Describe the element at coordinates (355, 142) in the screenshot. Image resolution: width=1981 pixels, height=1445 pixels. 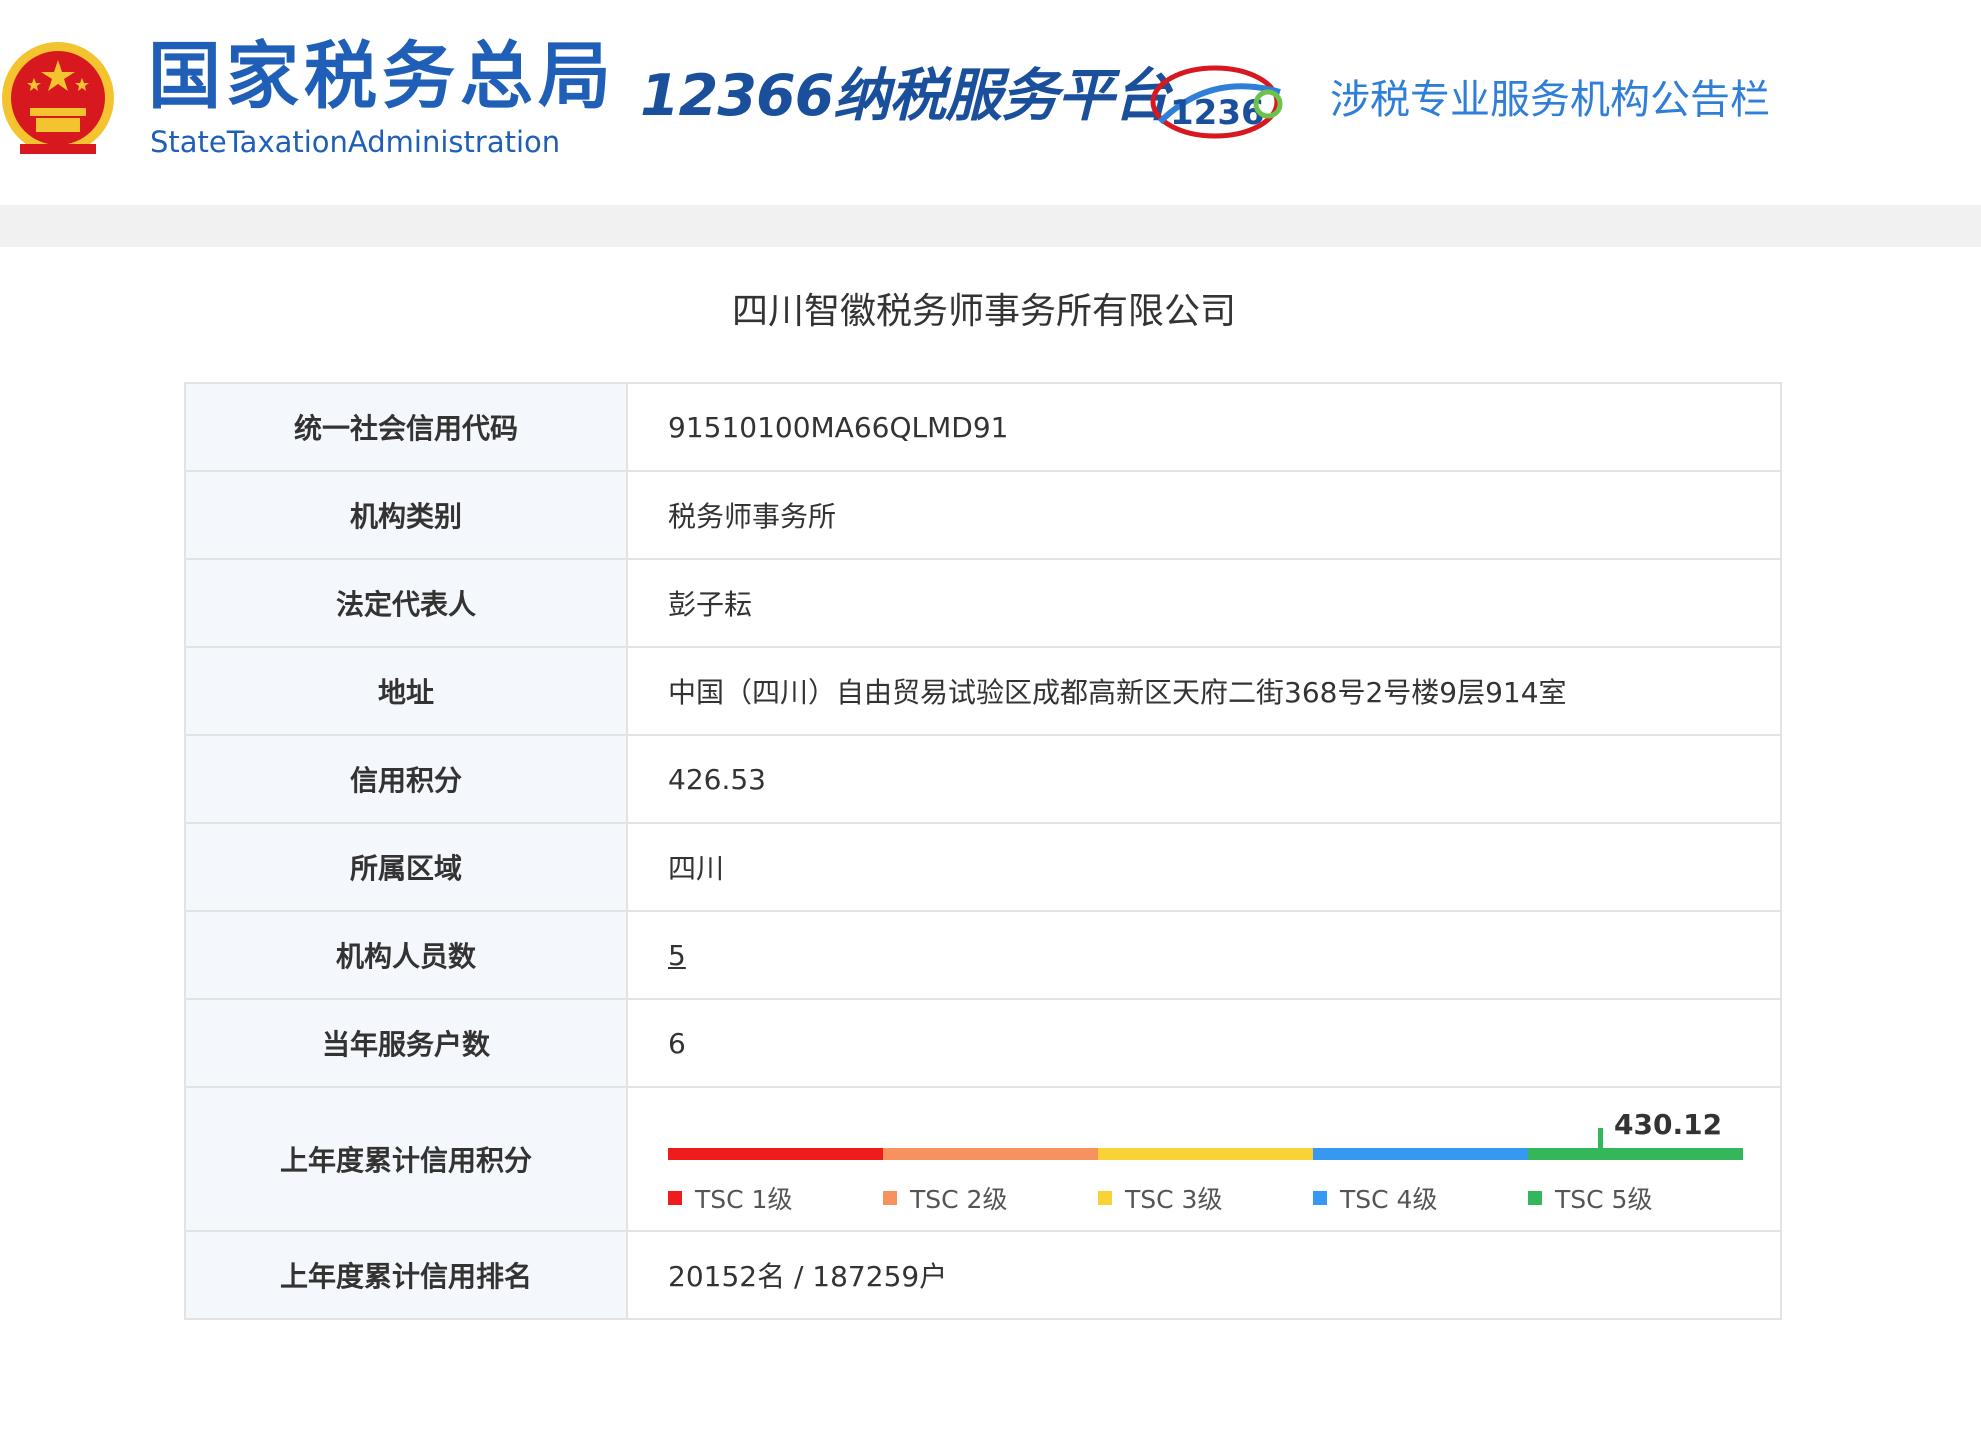
I see `agency-name-en: StateTaxationAdministration` at that location.